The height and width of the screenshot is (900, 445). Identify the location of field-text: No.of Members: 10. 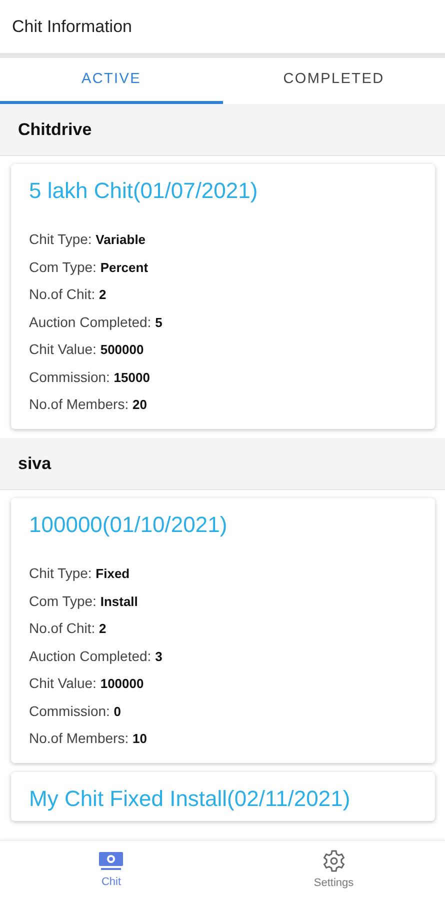
(88, 738).